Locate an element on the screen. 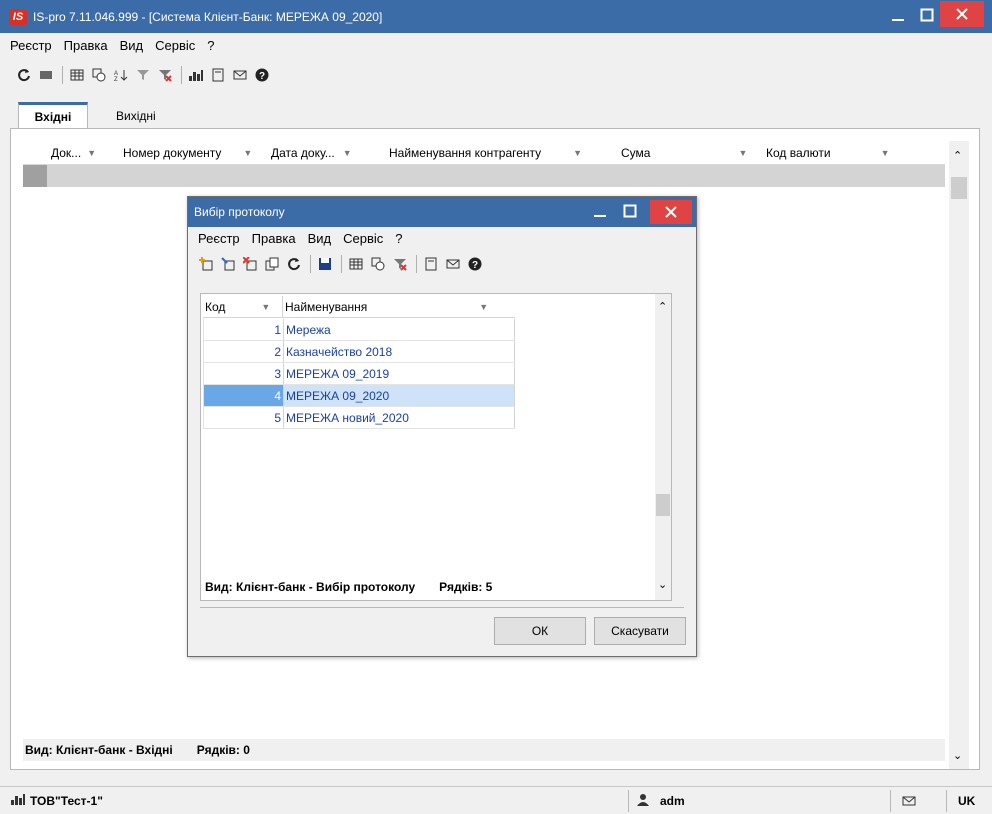  footer-rows: Рядків: 0 is located at coordinates (223, 750).